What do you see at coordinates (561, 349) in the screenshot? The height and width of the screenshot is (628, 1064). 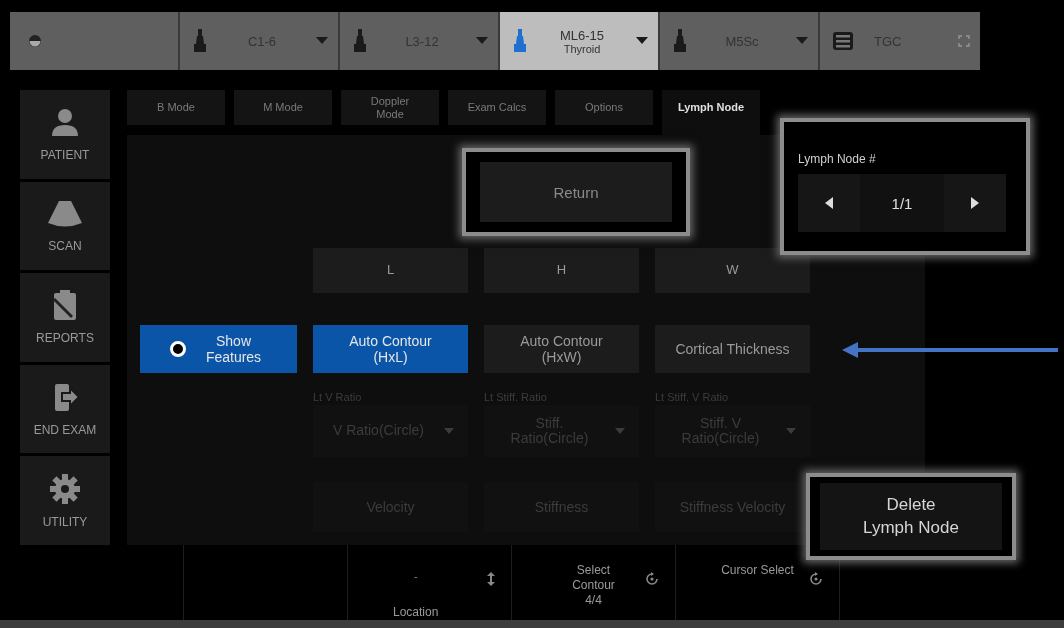 I see `feature-button: Auto Contour (HxW)` at bounding box center [561, 349].